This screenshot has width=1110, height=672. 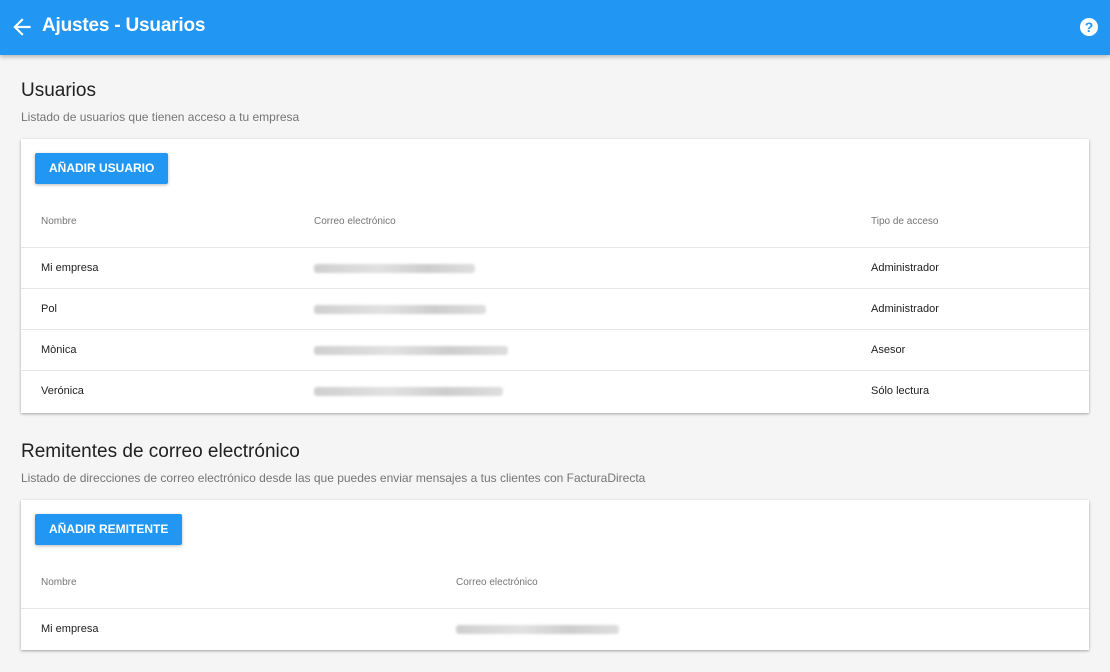 What do you see at coordinates (70, 268) in the screenshot?
I see `user-name: Mi empresa` at bounding box center [70, 268].